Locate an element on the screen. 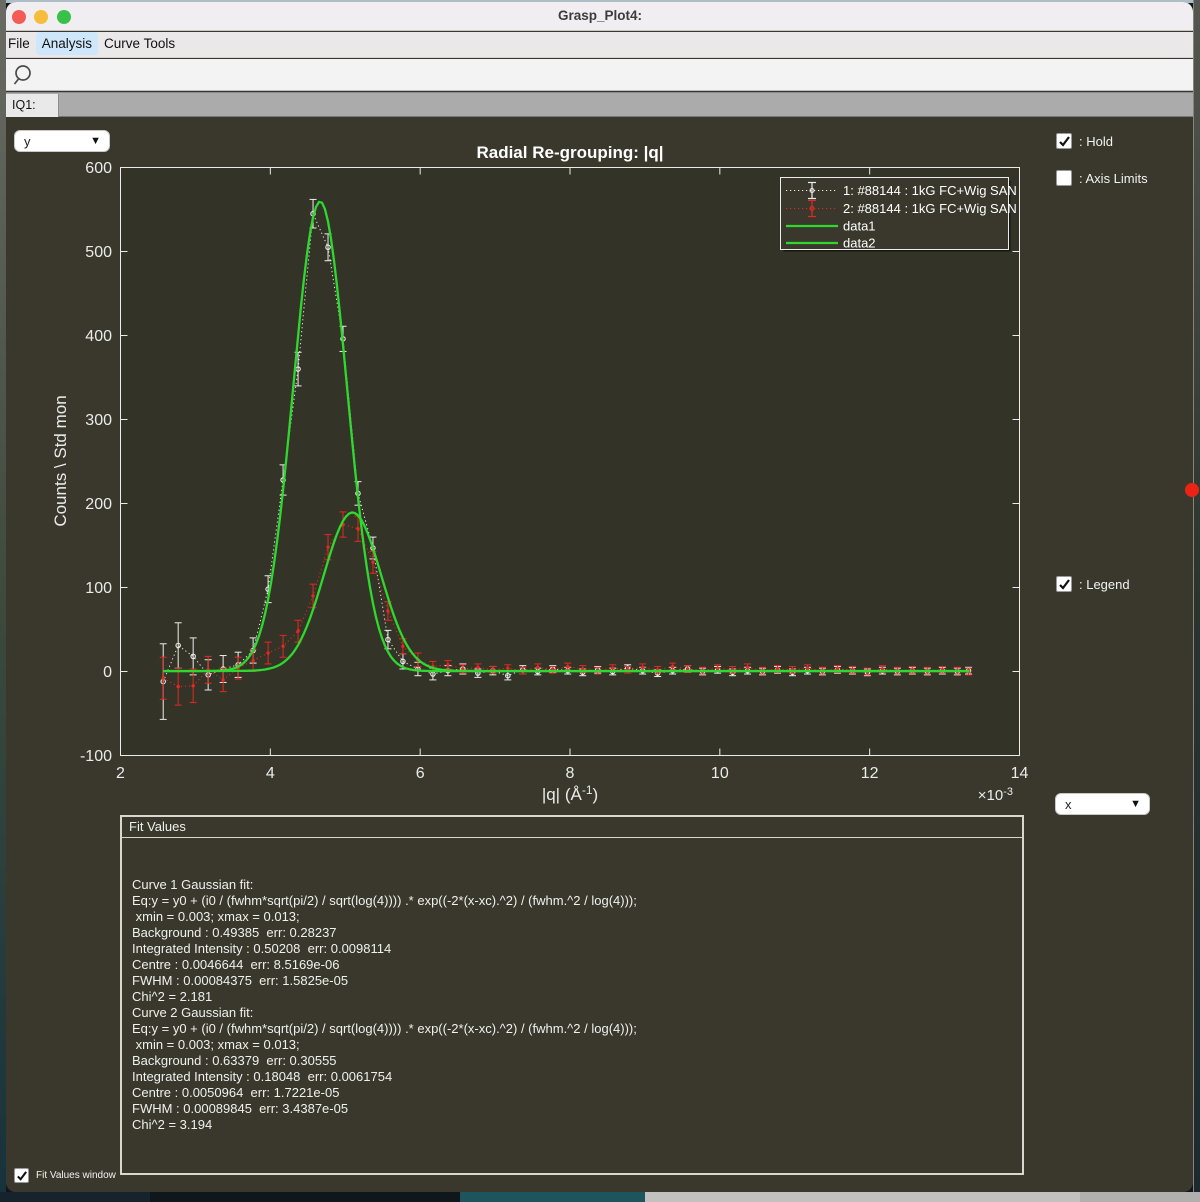 This screenshot has height=1202, width=1200. axis-limits-checkbox is located at coordinates (1064, 178).